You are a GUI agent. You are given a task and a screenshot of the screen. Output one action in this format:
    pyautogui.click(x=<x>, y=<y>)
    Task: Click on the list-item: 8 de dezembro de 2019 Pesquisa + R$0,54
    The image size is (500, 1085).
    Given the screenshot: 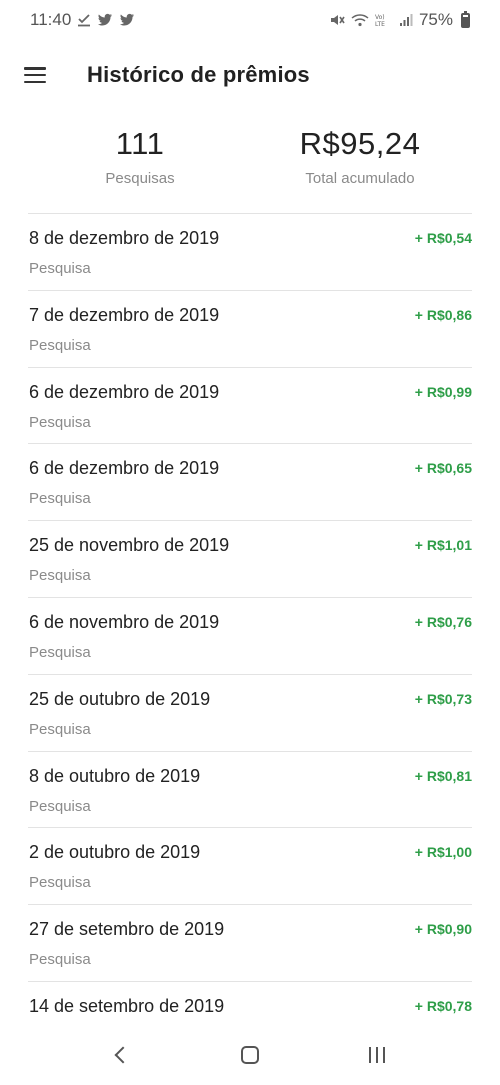 What is the action you would take?
    pyautogui.click(x=250, y=251)
    